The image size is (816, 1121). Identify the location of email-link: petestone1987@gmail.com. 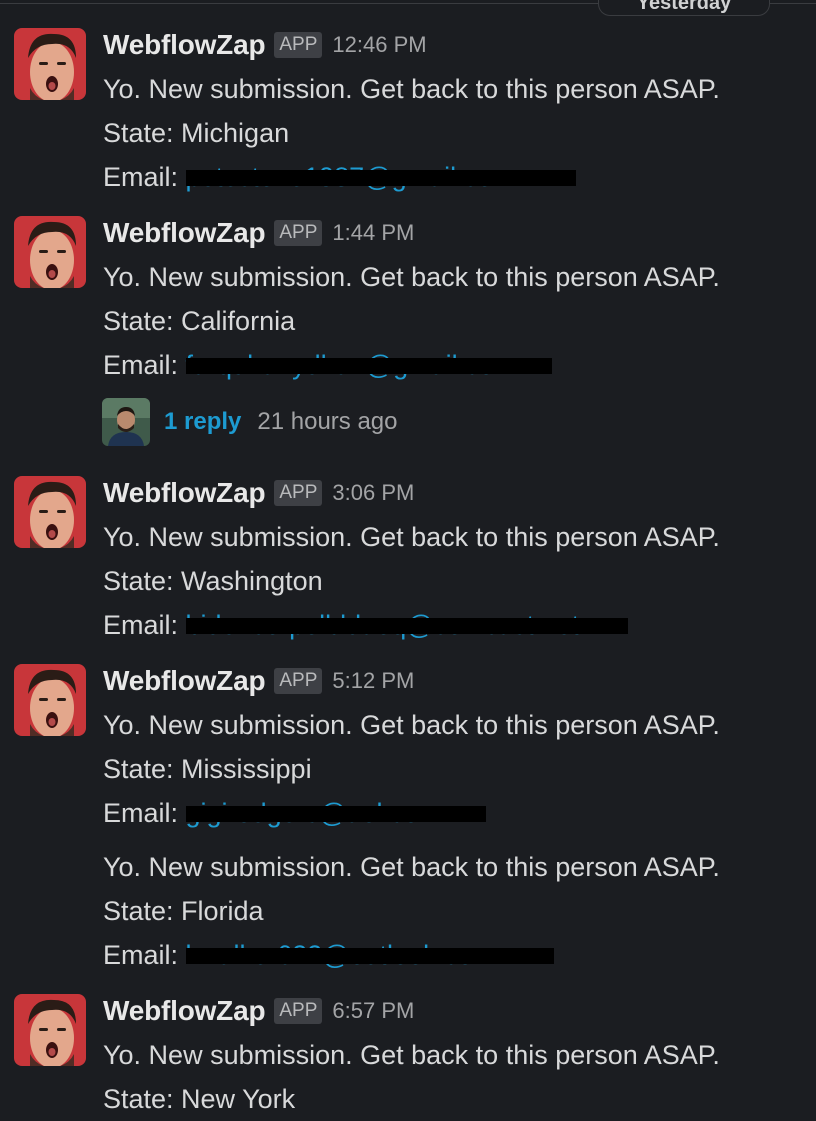
(380, 177).